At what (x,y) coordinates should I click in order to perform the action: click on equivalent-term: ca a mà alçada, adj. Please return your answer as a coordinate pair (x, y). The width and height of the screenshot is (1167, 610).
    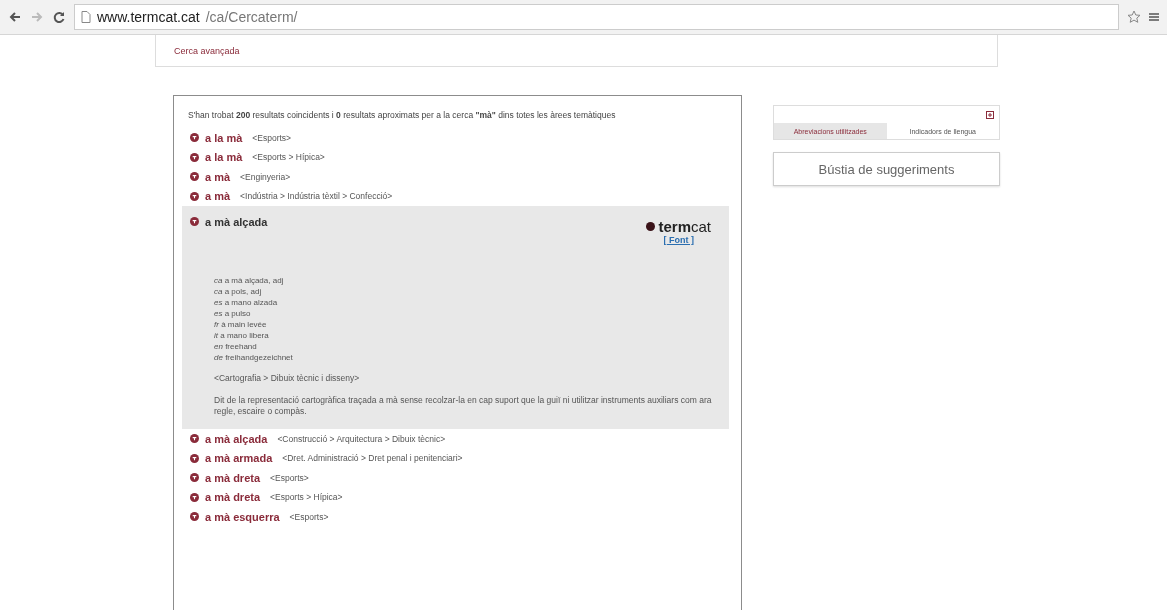
    Looking at the image, I should click on (249, 280).